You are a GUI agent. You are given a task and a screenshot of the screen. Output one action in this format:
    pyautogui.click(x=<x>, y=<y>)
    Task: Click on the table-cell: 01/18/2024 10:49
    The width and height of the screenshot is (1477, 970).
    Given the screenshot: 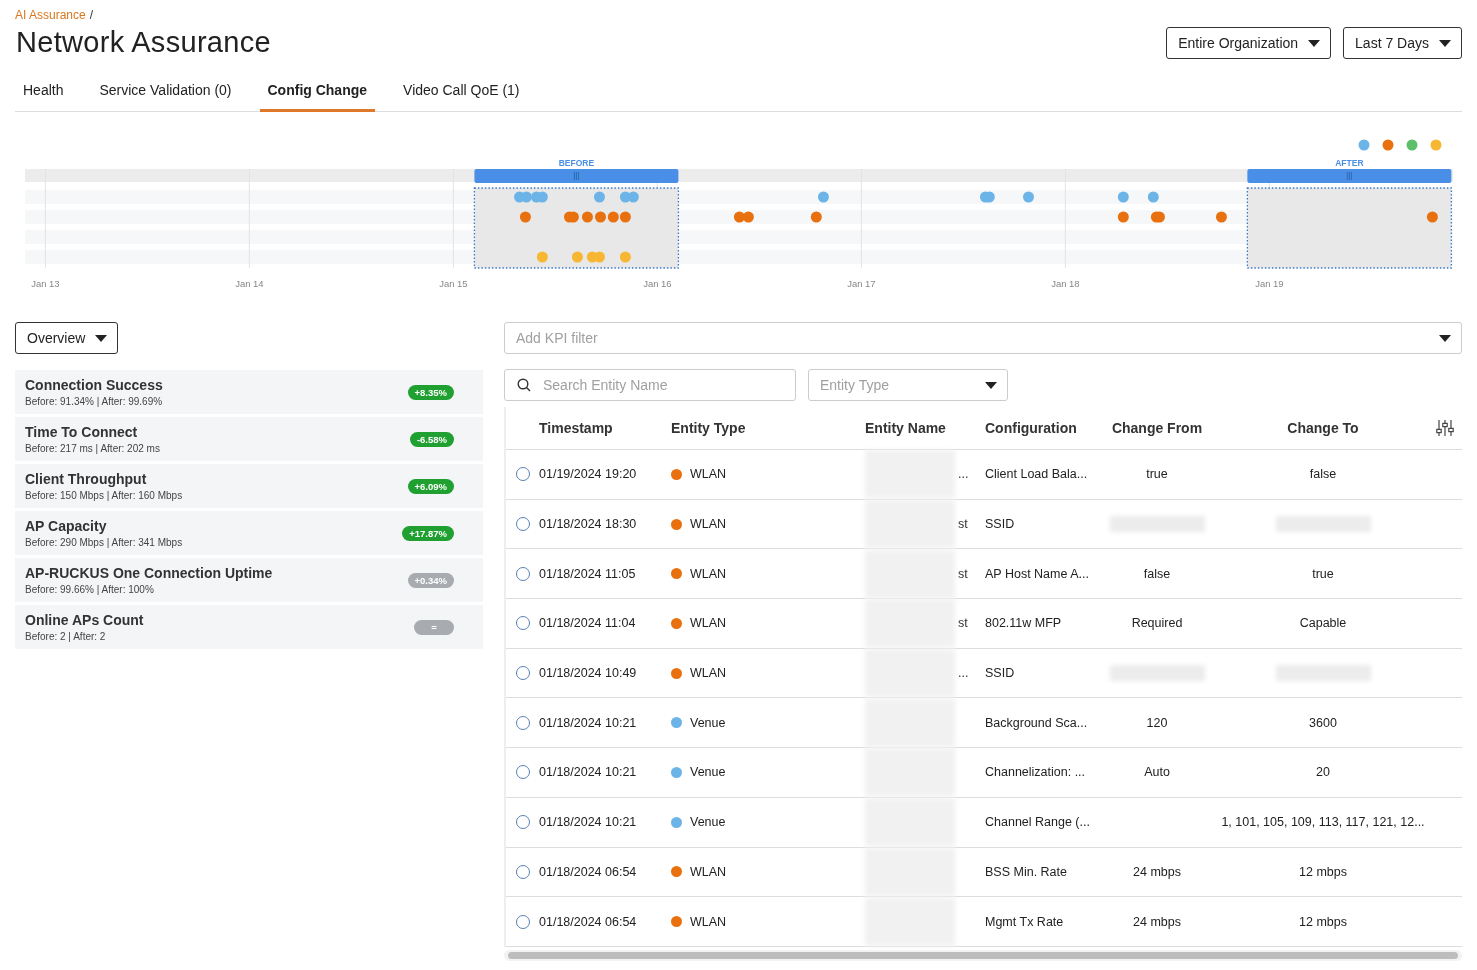 What is the action you would take?
    pyautogui.click(x=588, y=673)
    